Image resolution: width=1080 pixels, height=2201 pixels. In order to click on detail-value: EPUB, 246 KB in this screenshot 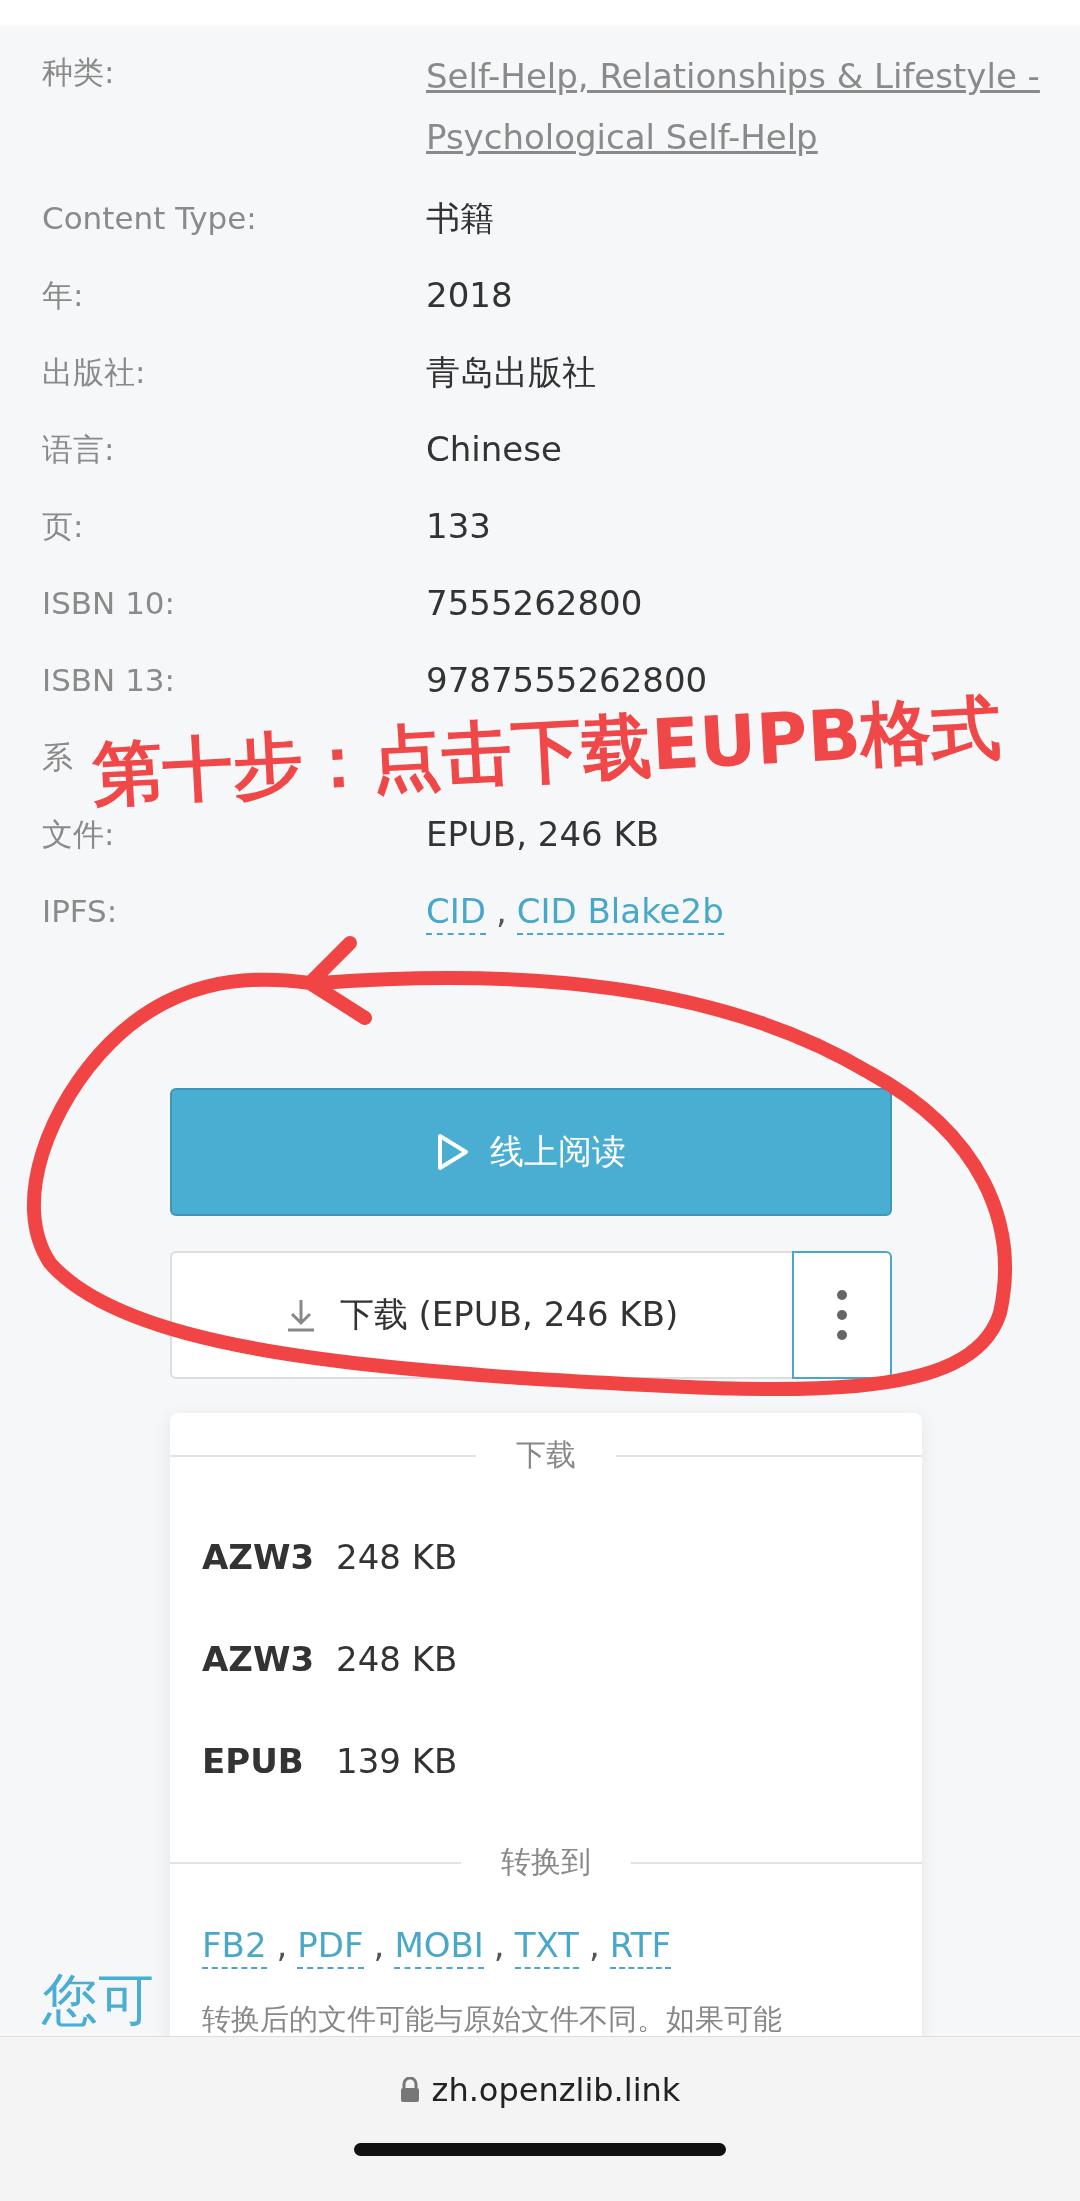, I will do `click(543, 834)`.